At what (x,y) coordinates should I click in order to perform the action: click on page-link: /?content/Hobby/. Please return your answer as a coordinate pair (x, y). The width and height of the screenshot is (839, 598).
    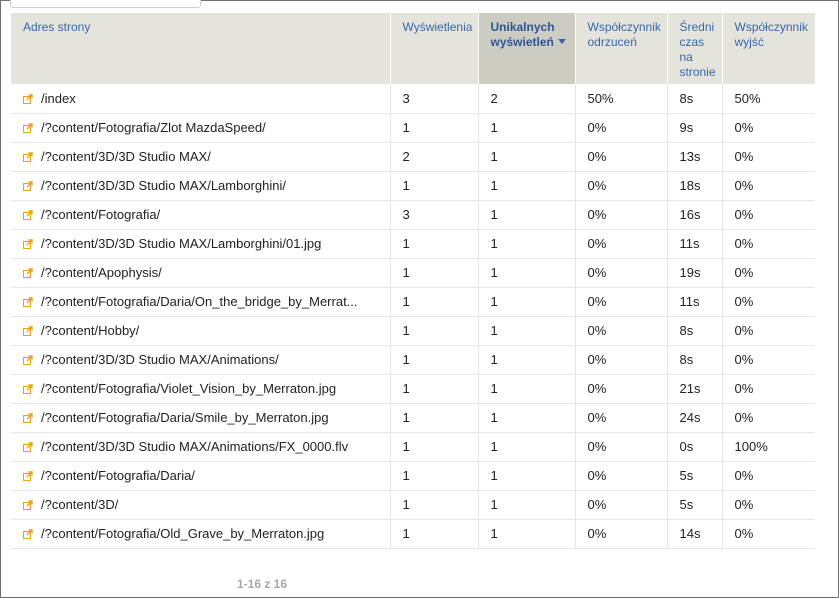
    Looking at the image, I should click on (90, 330).